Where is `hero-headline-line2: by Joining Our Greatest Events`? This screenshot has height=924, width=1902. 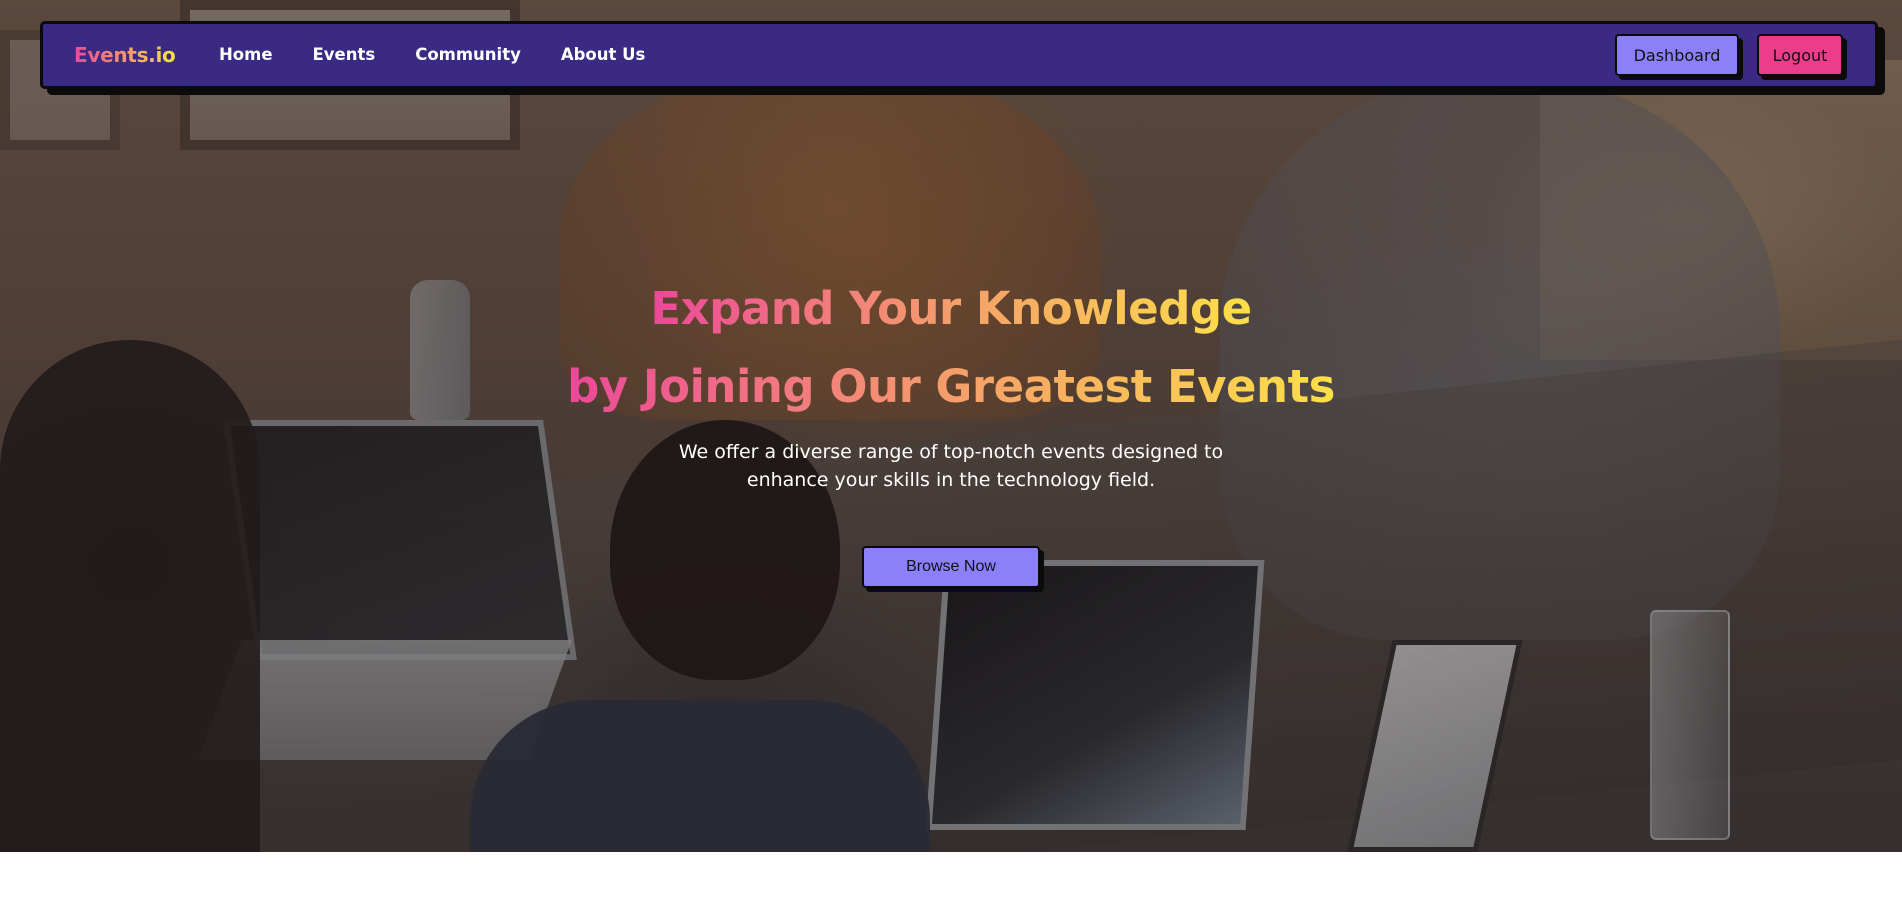 hero-headline-line2: by Joining Our Greatest Events is located at coordinates (951, 387).